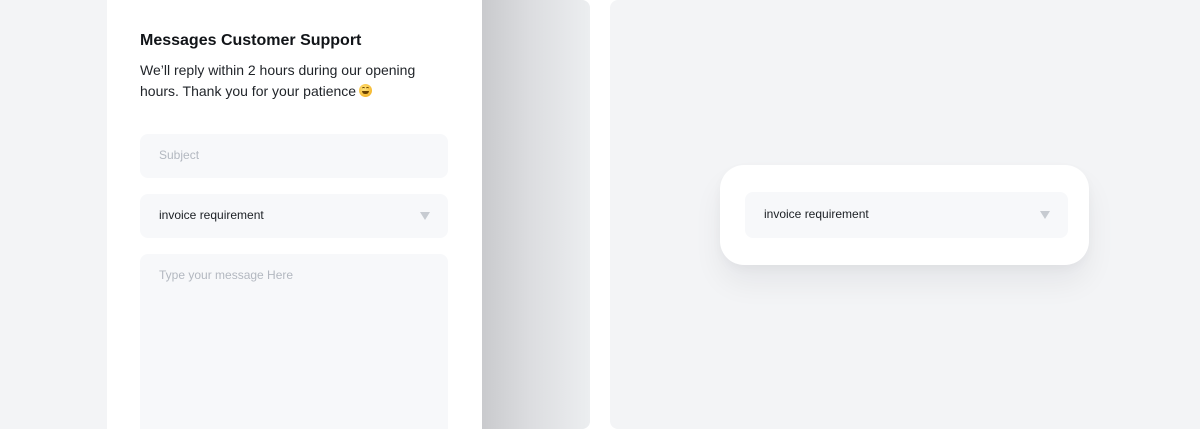  Describe the element at coordinates (179, 155) in the screenshot. I see `subject-placeholder: Subject` at that location.